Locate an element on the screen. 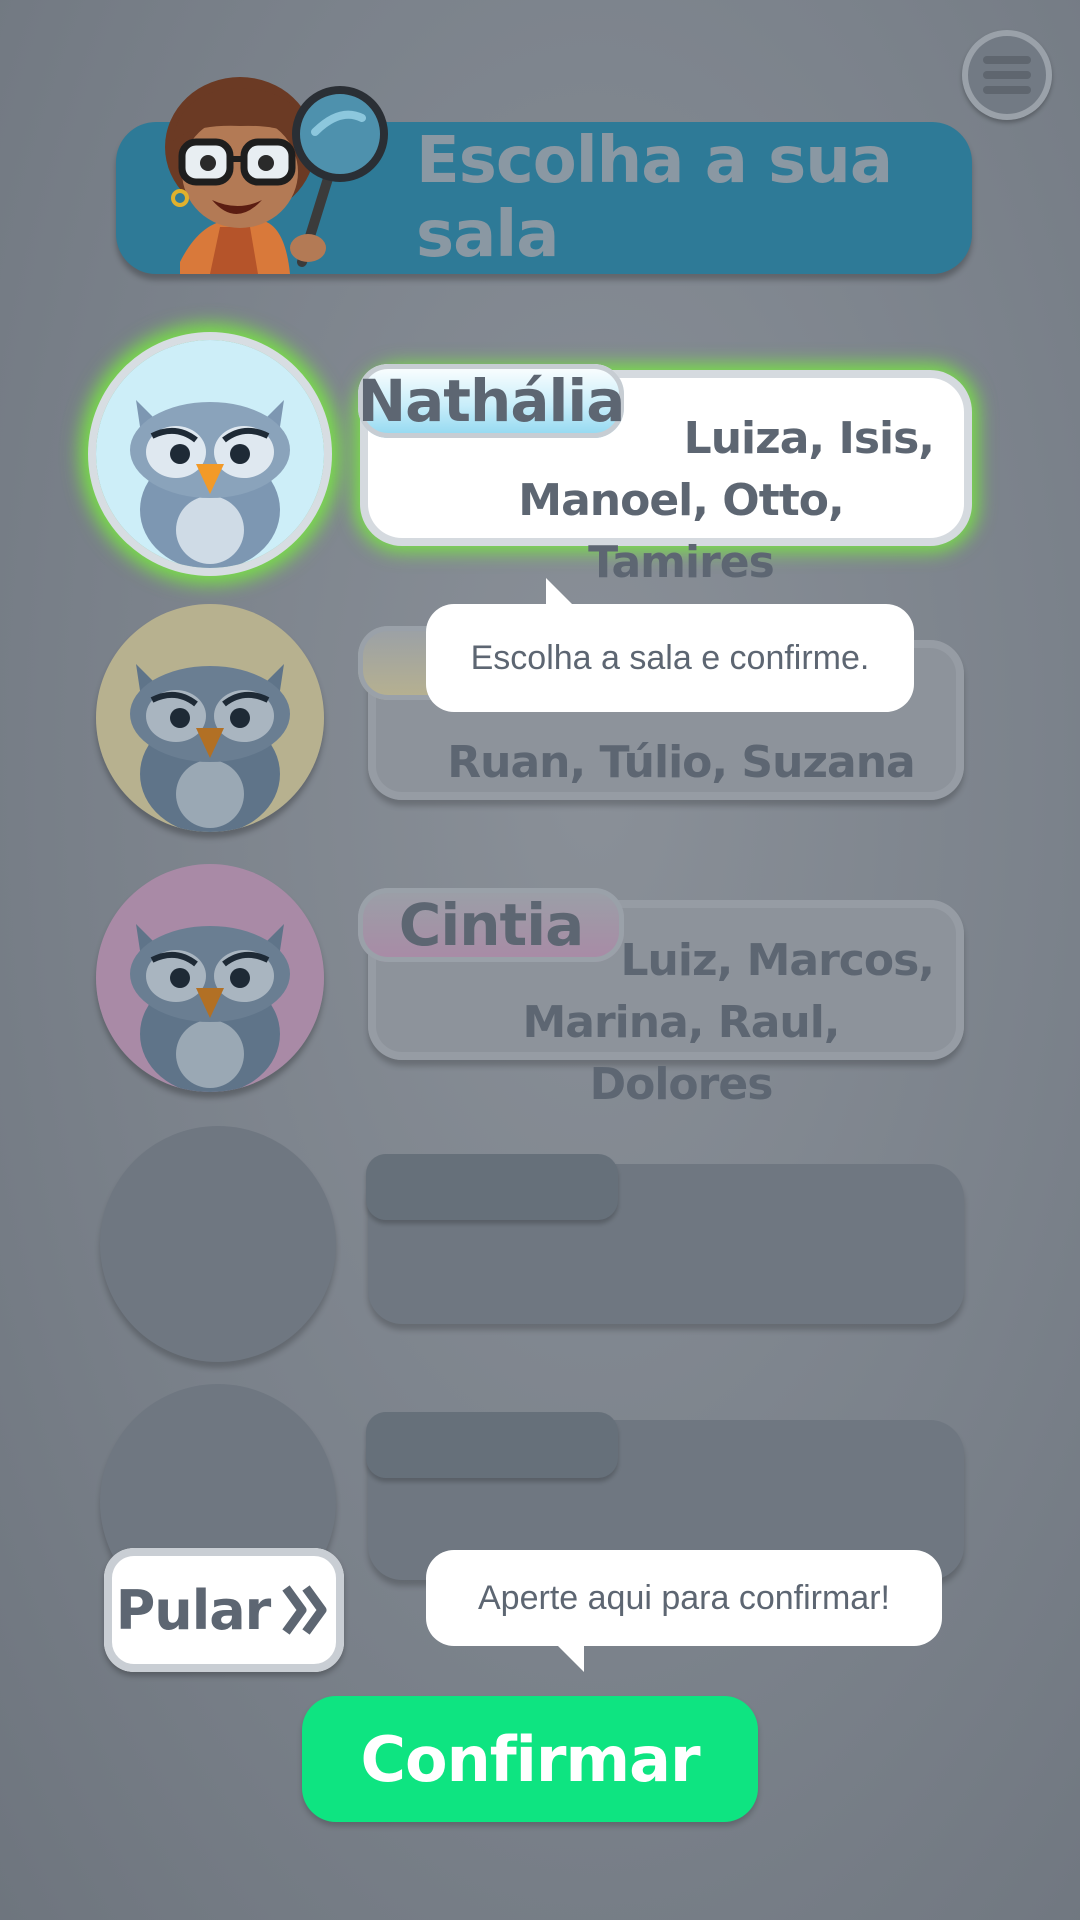  mascot-detective-icon is located at coordinates (276, 175).